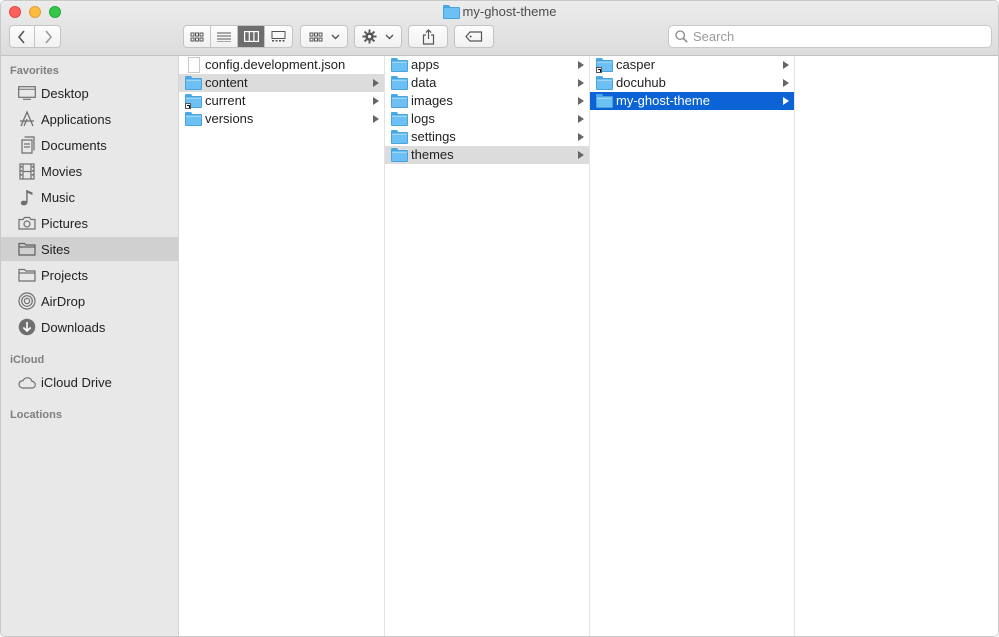 This screenshot has height=637, width=999. I want to click on search-icon, so click(681, 36).